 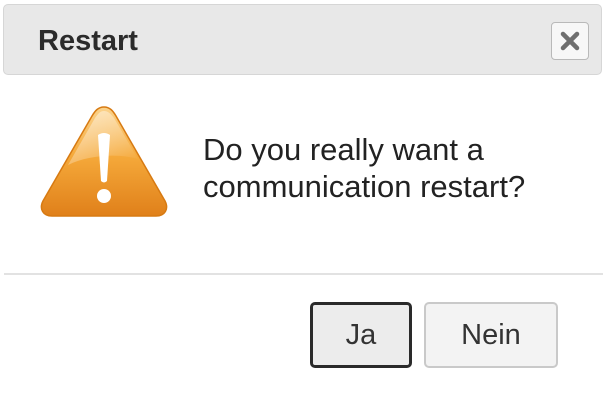 What do you see at coordinates (364, 186) in the screenshot?
I see `message-line-2: communication restart?` at bounding box center [364, 186].